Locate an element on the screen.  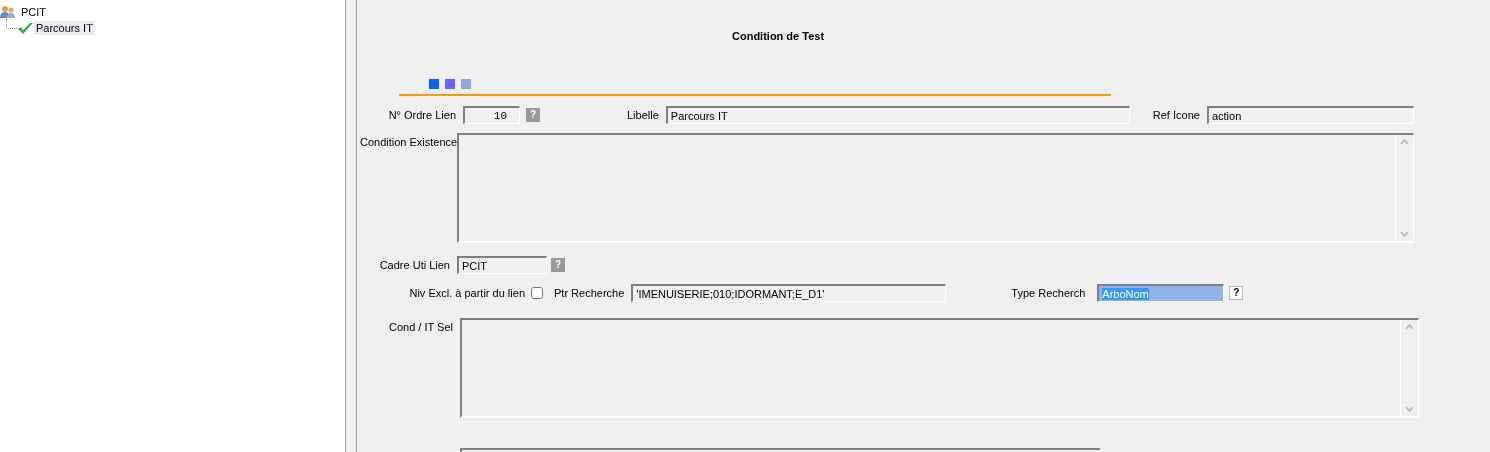
field-label: Type Recherch is located at coordinates (1048, 293).